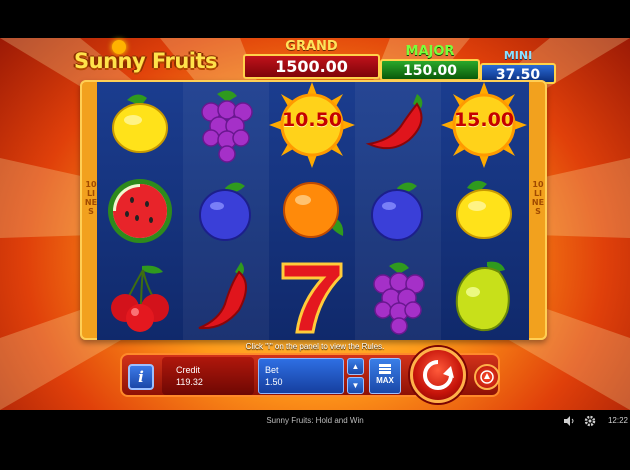  Describe the element at coordinates (315, 420) in the screenshot. I see `game-title: Sunny Fruits: Hold and Win` at that location.